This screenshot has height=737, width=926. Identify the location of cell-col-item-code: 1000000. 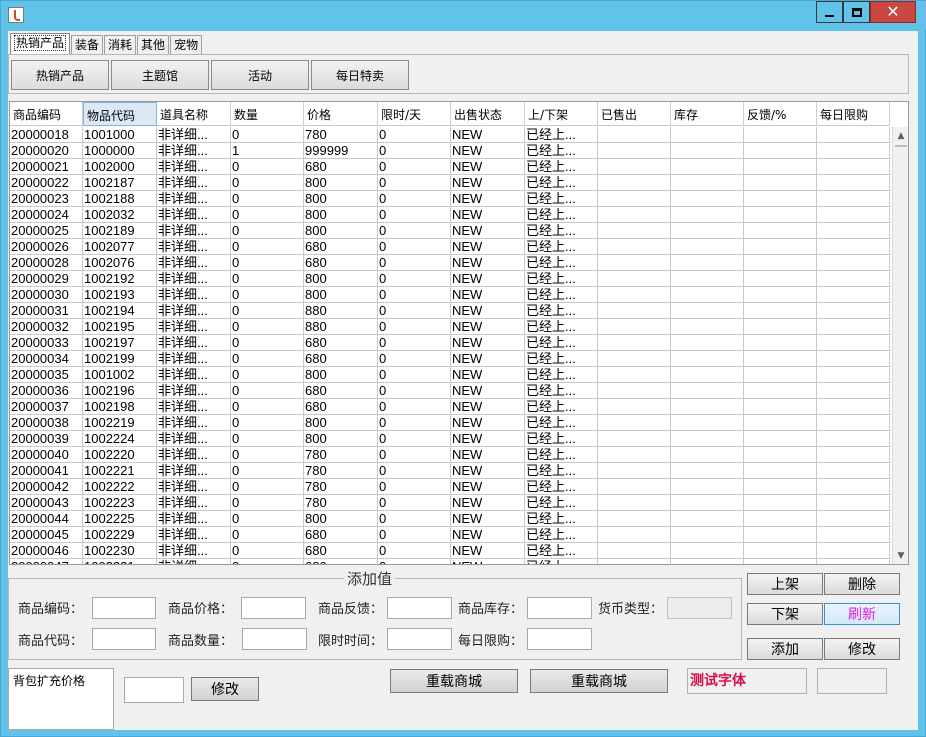
(120, 150).